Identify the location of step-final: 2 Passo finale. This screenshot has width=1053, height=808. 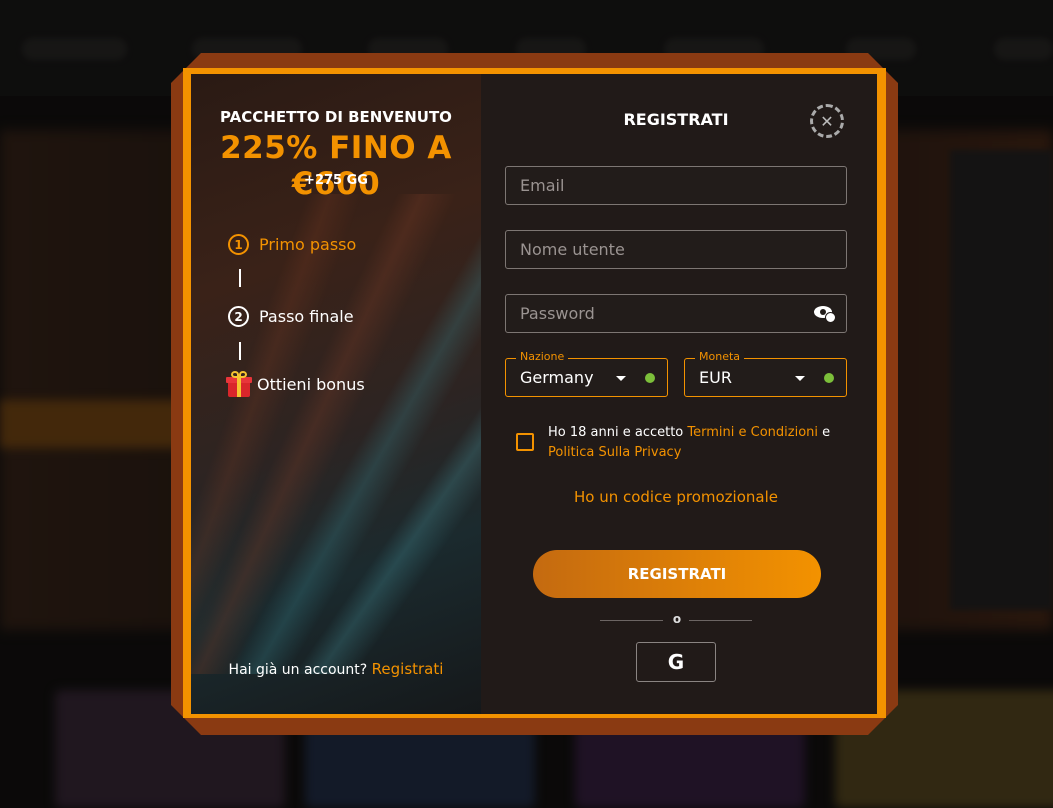
(291, 316).